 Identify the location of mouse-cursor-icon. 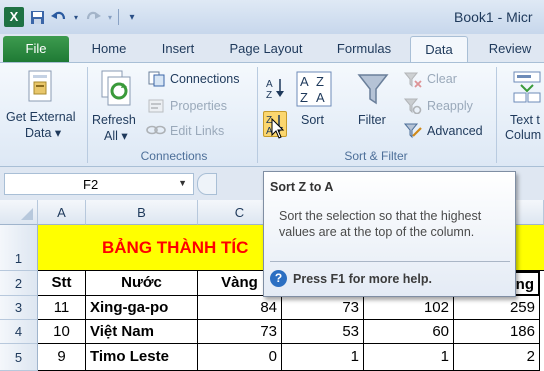
(278, 130).